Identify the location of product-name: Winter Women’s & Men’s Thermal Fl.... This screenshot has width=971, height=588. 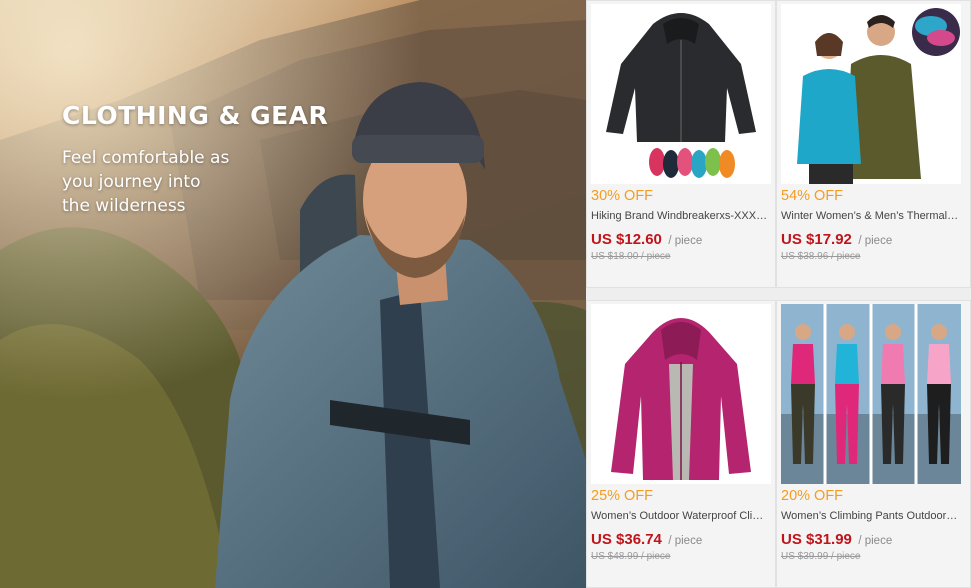
(870, 216).